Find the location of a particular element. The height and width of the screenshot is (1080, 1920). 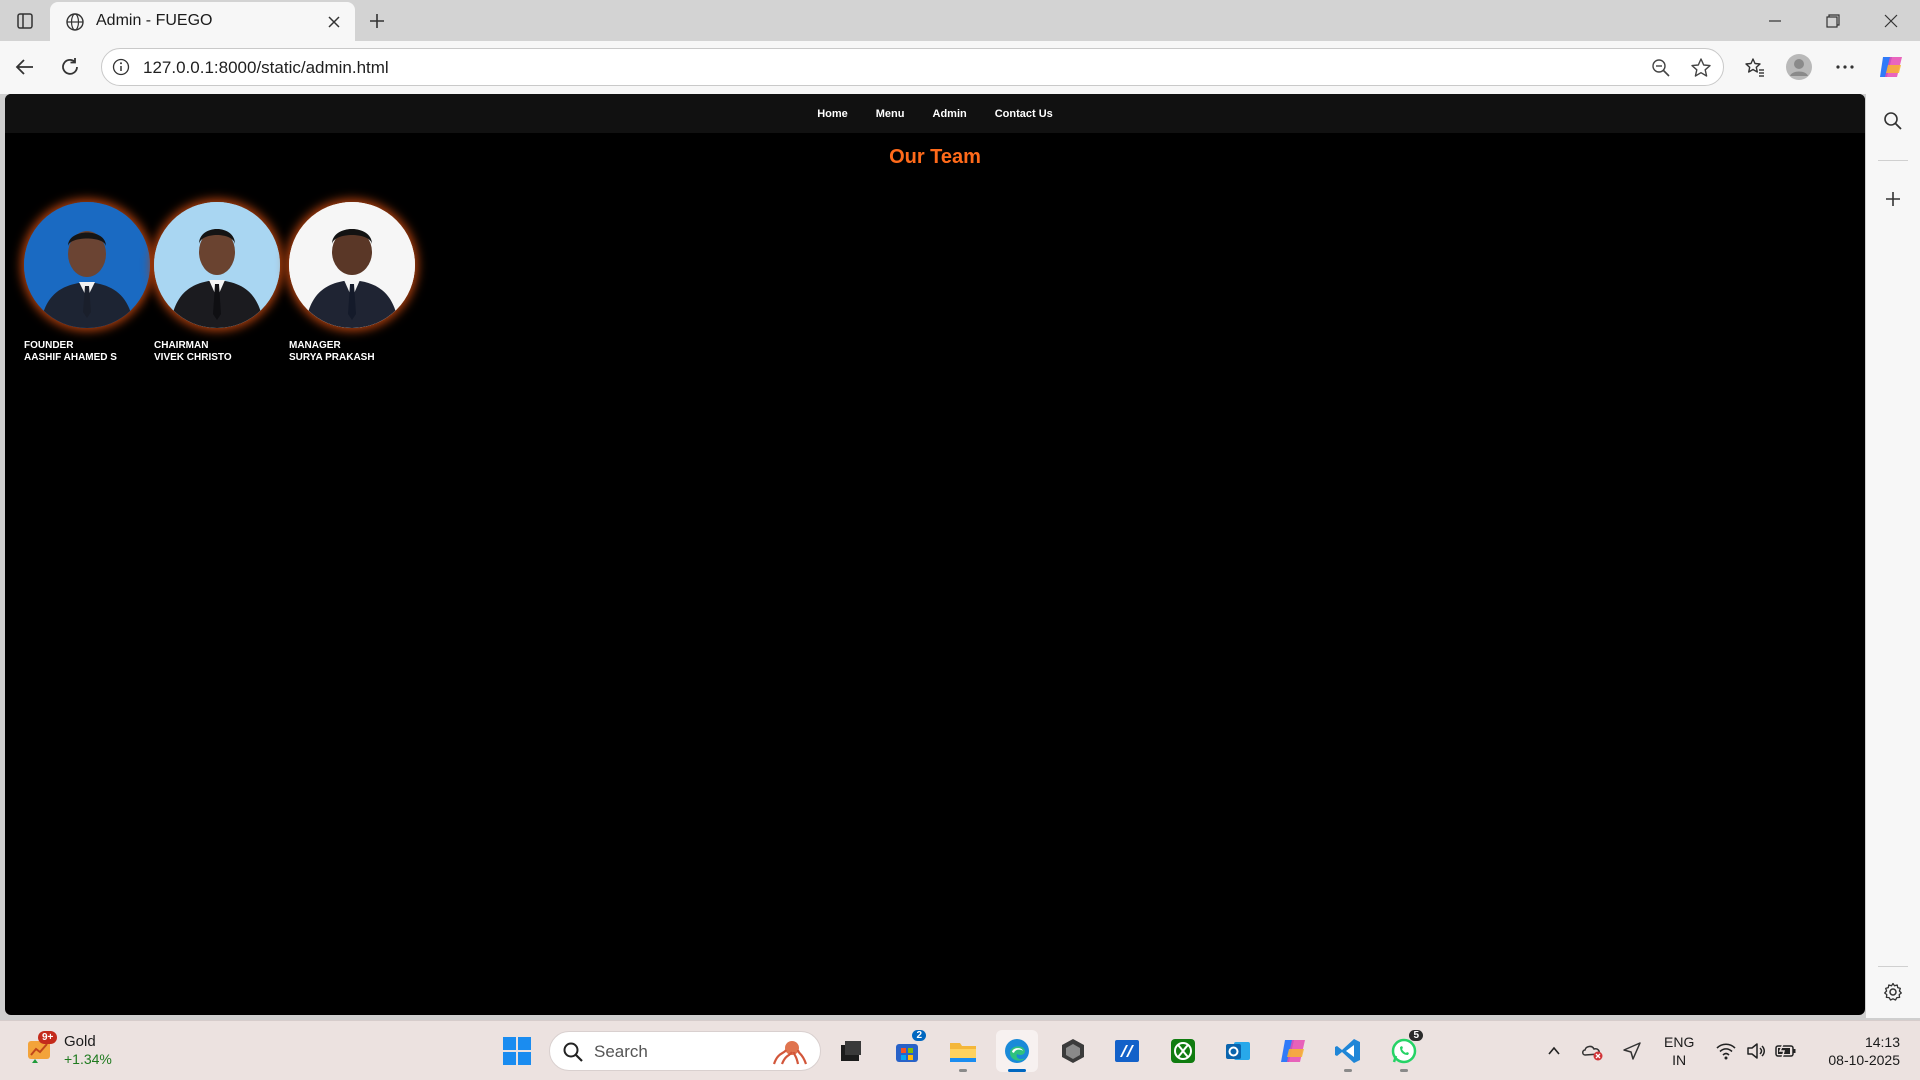

team-member-card: MANAGER SURYA PRAKASH is located at coordinates (354, 282).